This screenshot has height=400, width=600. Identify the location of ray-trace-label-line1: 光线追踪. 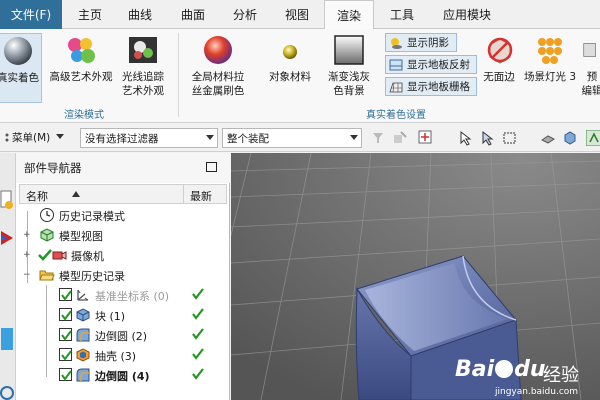
(143, 77).